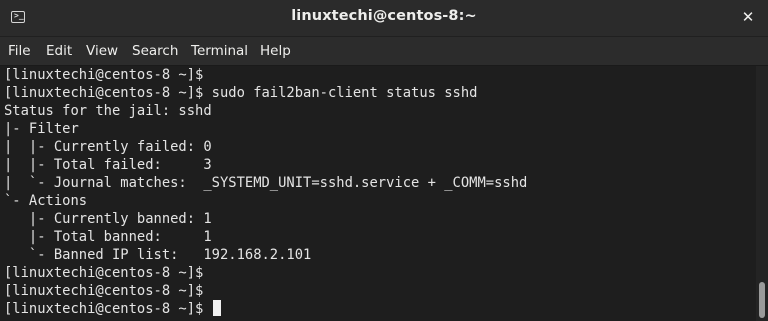 The width and height of the screenshot is (768, 321). What do you see at coordinates (46, 201) in the screenshot?
I see `terminal-line: `- Actions` at bounding box center [46, 201].